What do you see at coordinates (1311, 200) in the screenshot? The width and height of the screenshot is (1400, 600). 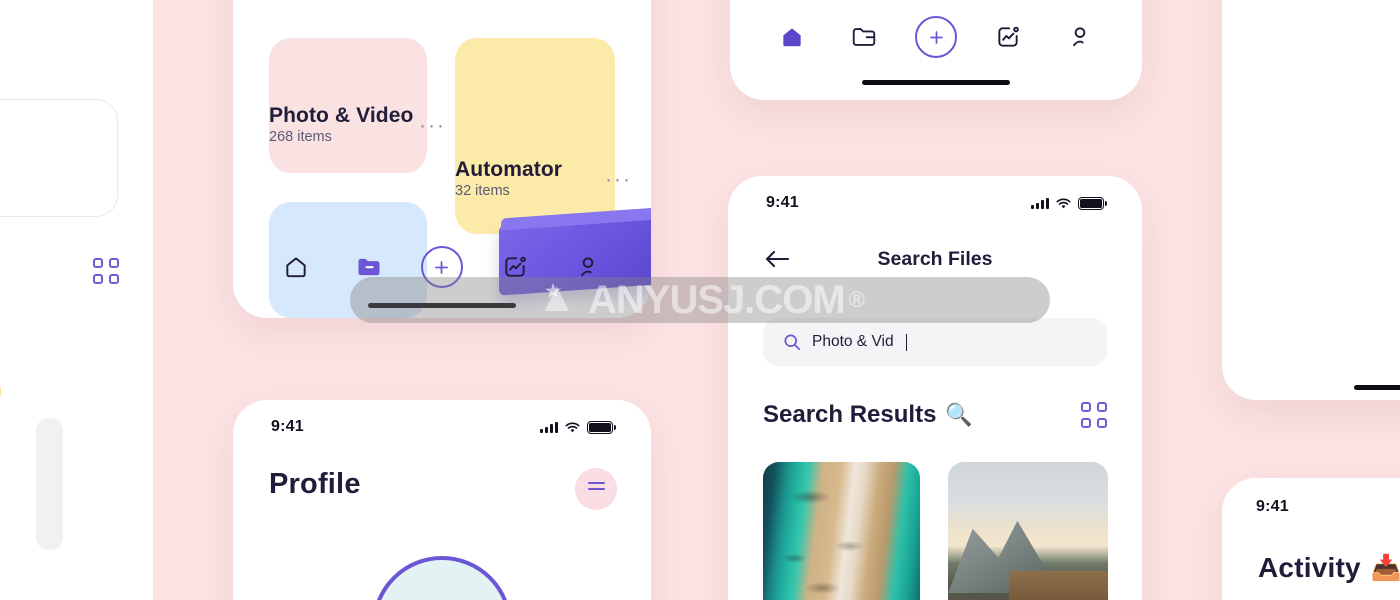 I see `adjacent-screen-card` at bounding box center [1311, 200].